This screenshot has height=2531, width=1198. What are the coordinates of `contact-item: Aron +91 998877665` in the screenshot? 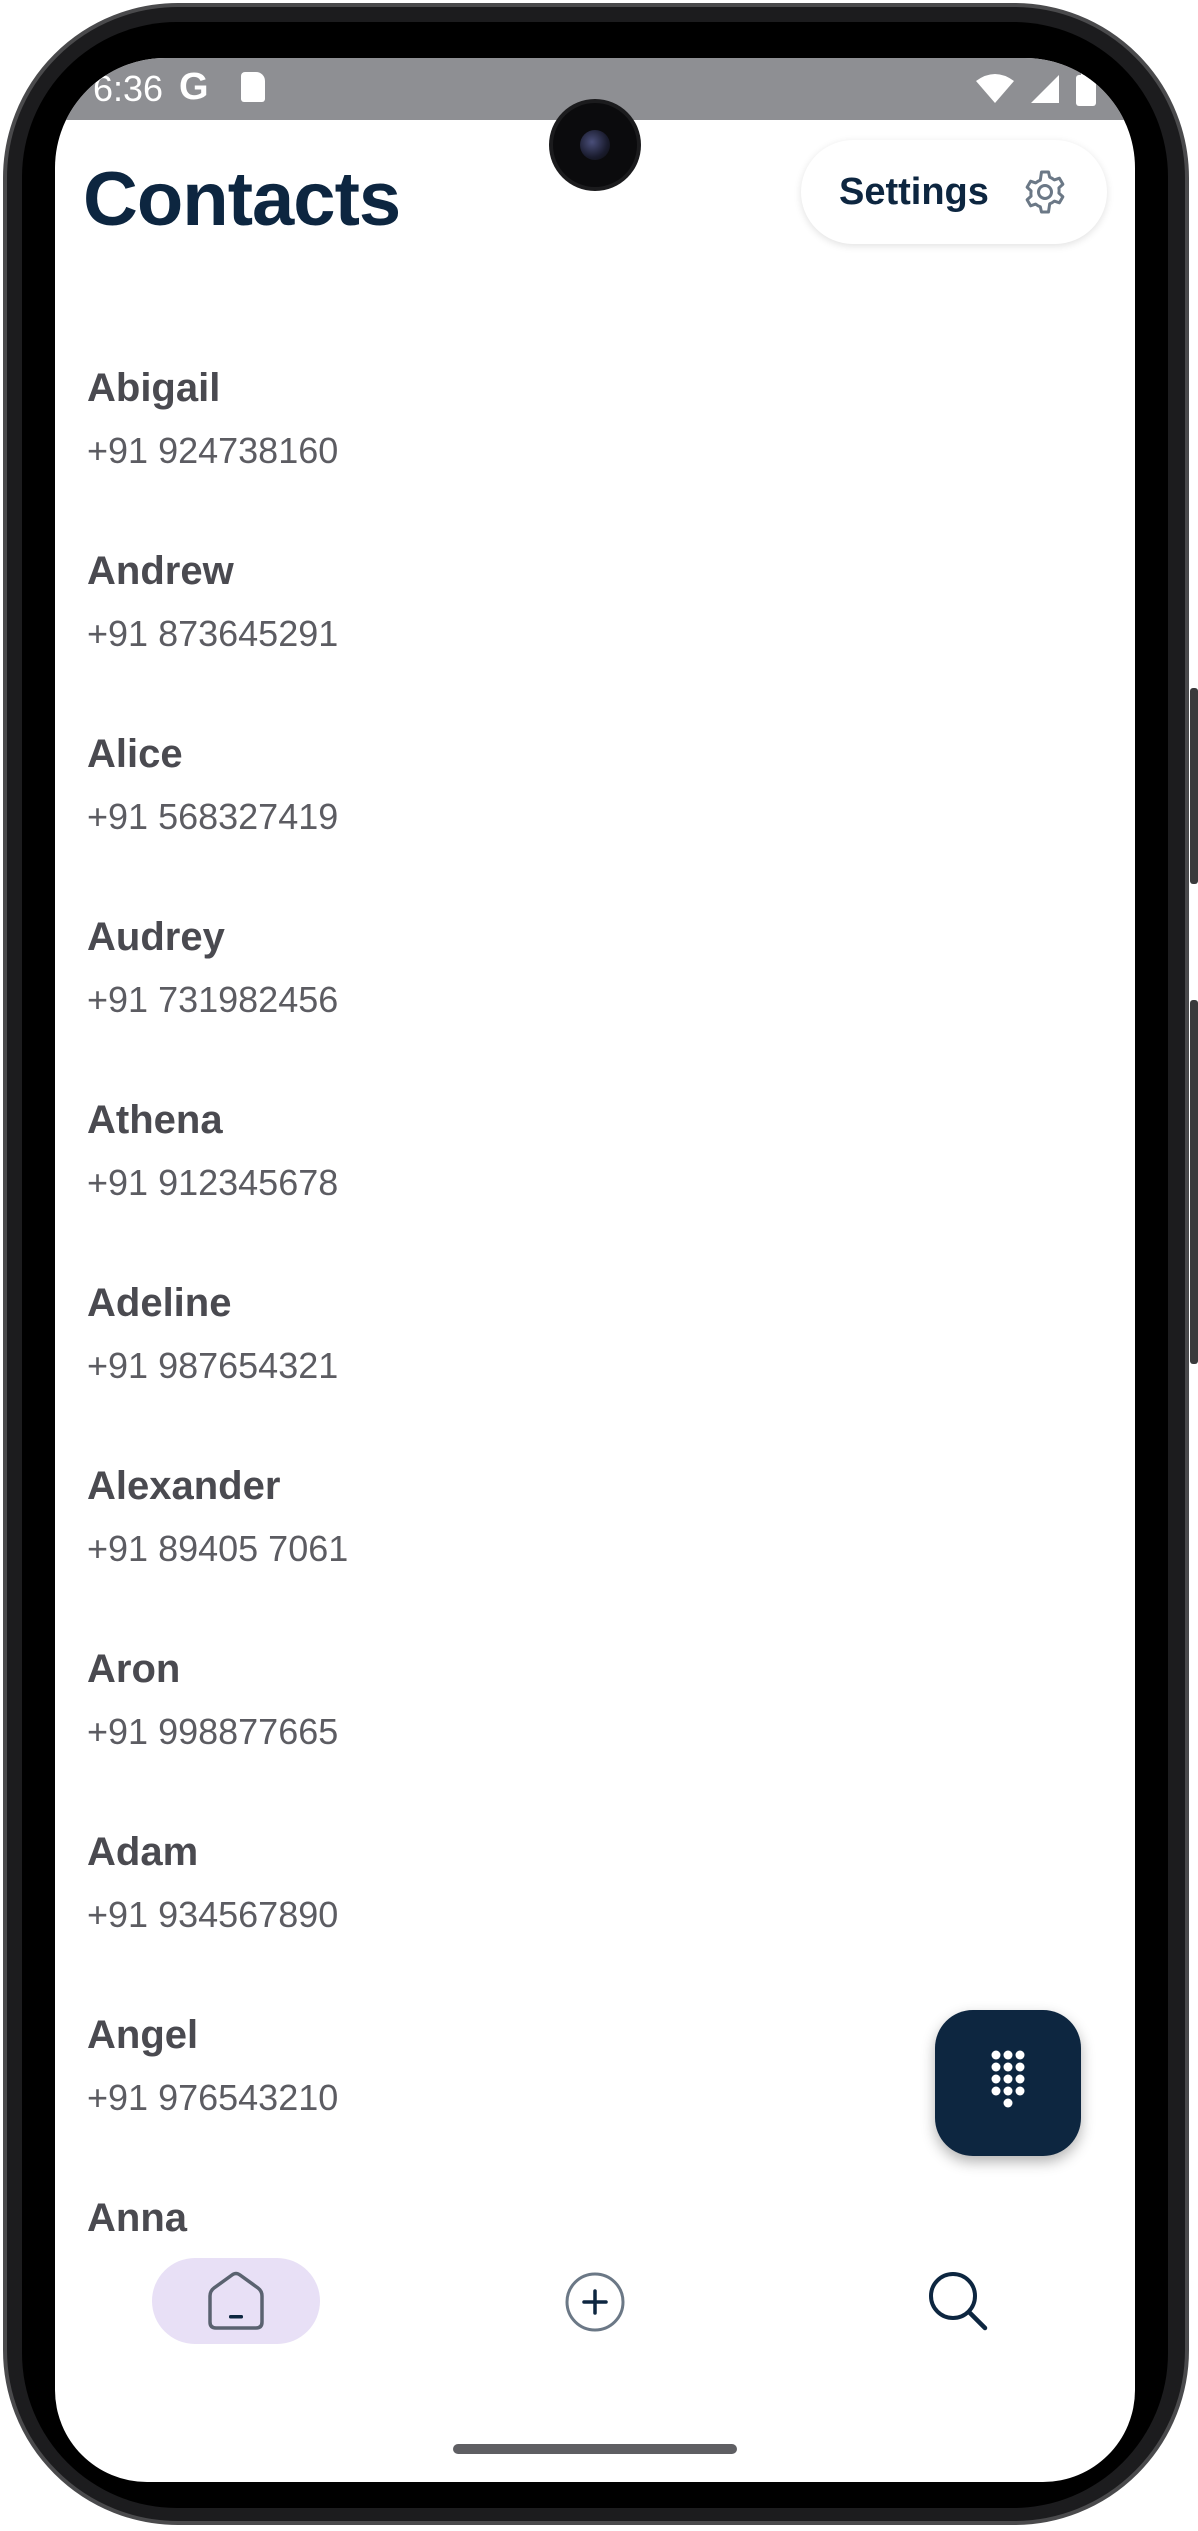 It's located at (537, 1727).